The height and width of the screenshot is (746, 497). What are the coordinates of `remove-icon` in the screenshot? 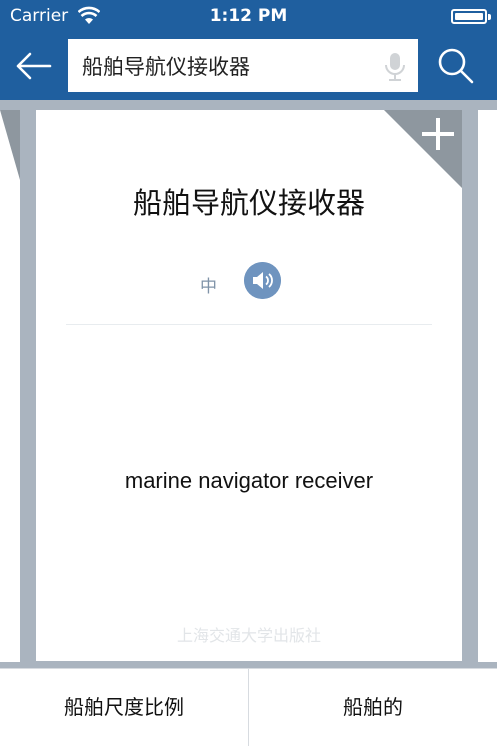 It's located at (7, 244).